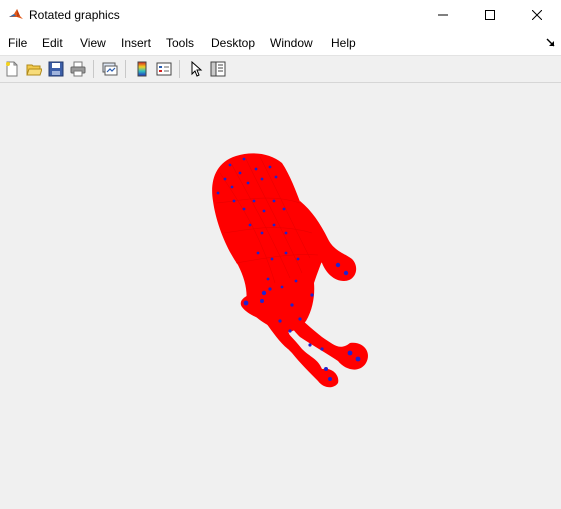 The image size is (561, 509). What do you see at coordinates (17, 43) in the screenshot?
I see `menu-file: File` at bounding box center [17, 43].